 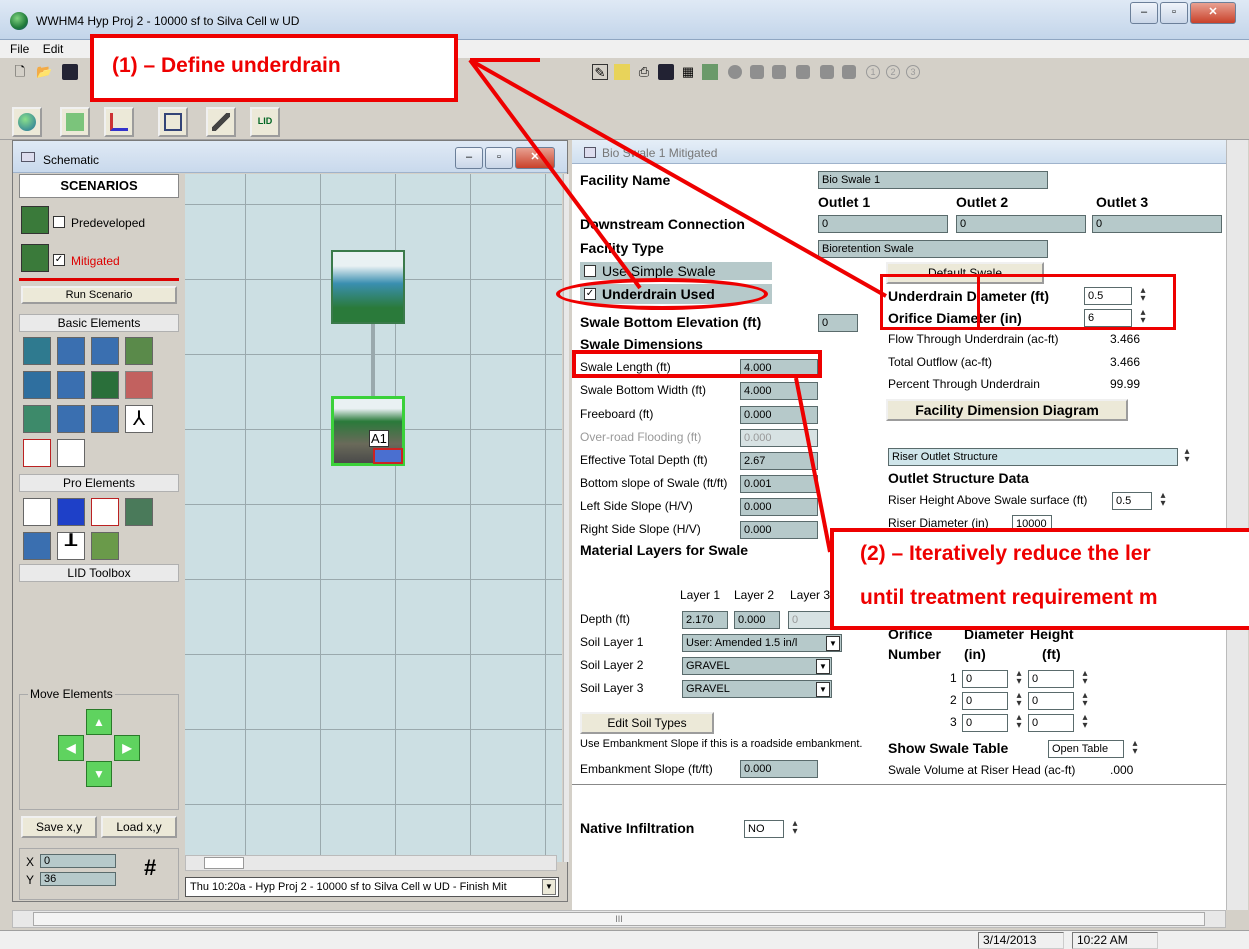 What do you see at coordinates (35, 258) in the screenshot?
I see `mitigated-scenario-icon` at bounding box center [35, 258].